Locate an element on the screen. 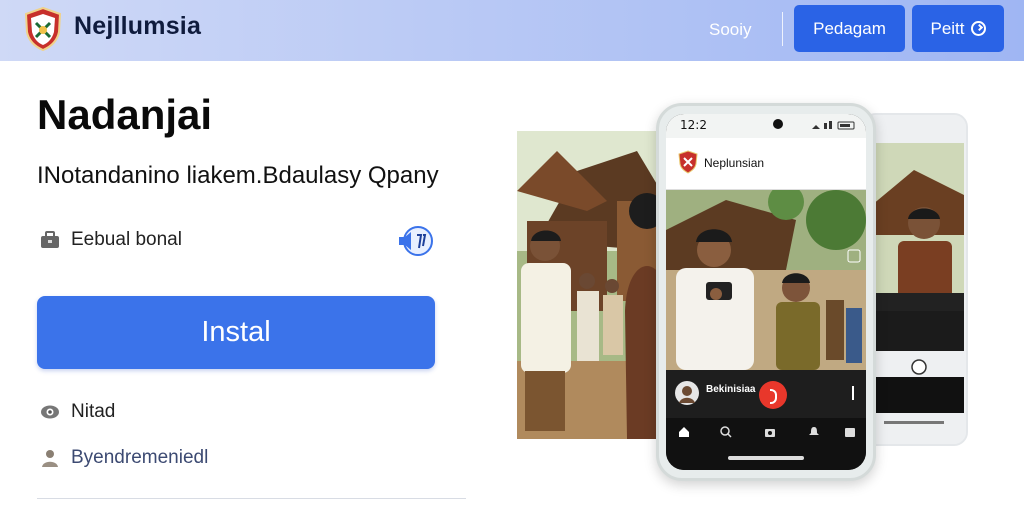 This screenshot has height=512, width=1024. install-button: Instal is located at coordinates (236, 332).